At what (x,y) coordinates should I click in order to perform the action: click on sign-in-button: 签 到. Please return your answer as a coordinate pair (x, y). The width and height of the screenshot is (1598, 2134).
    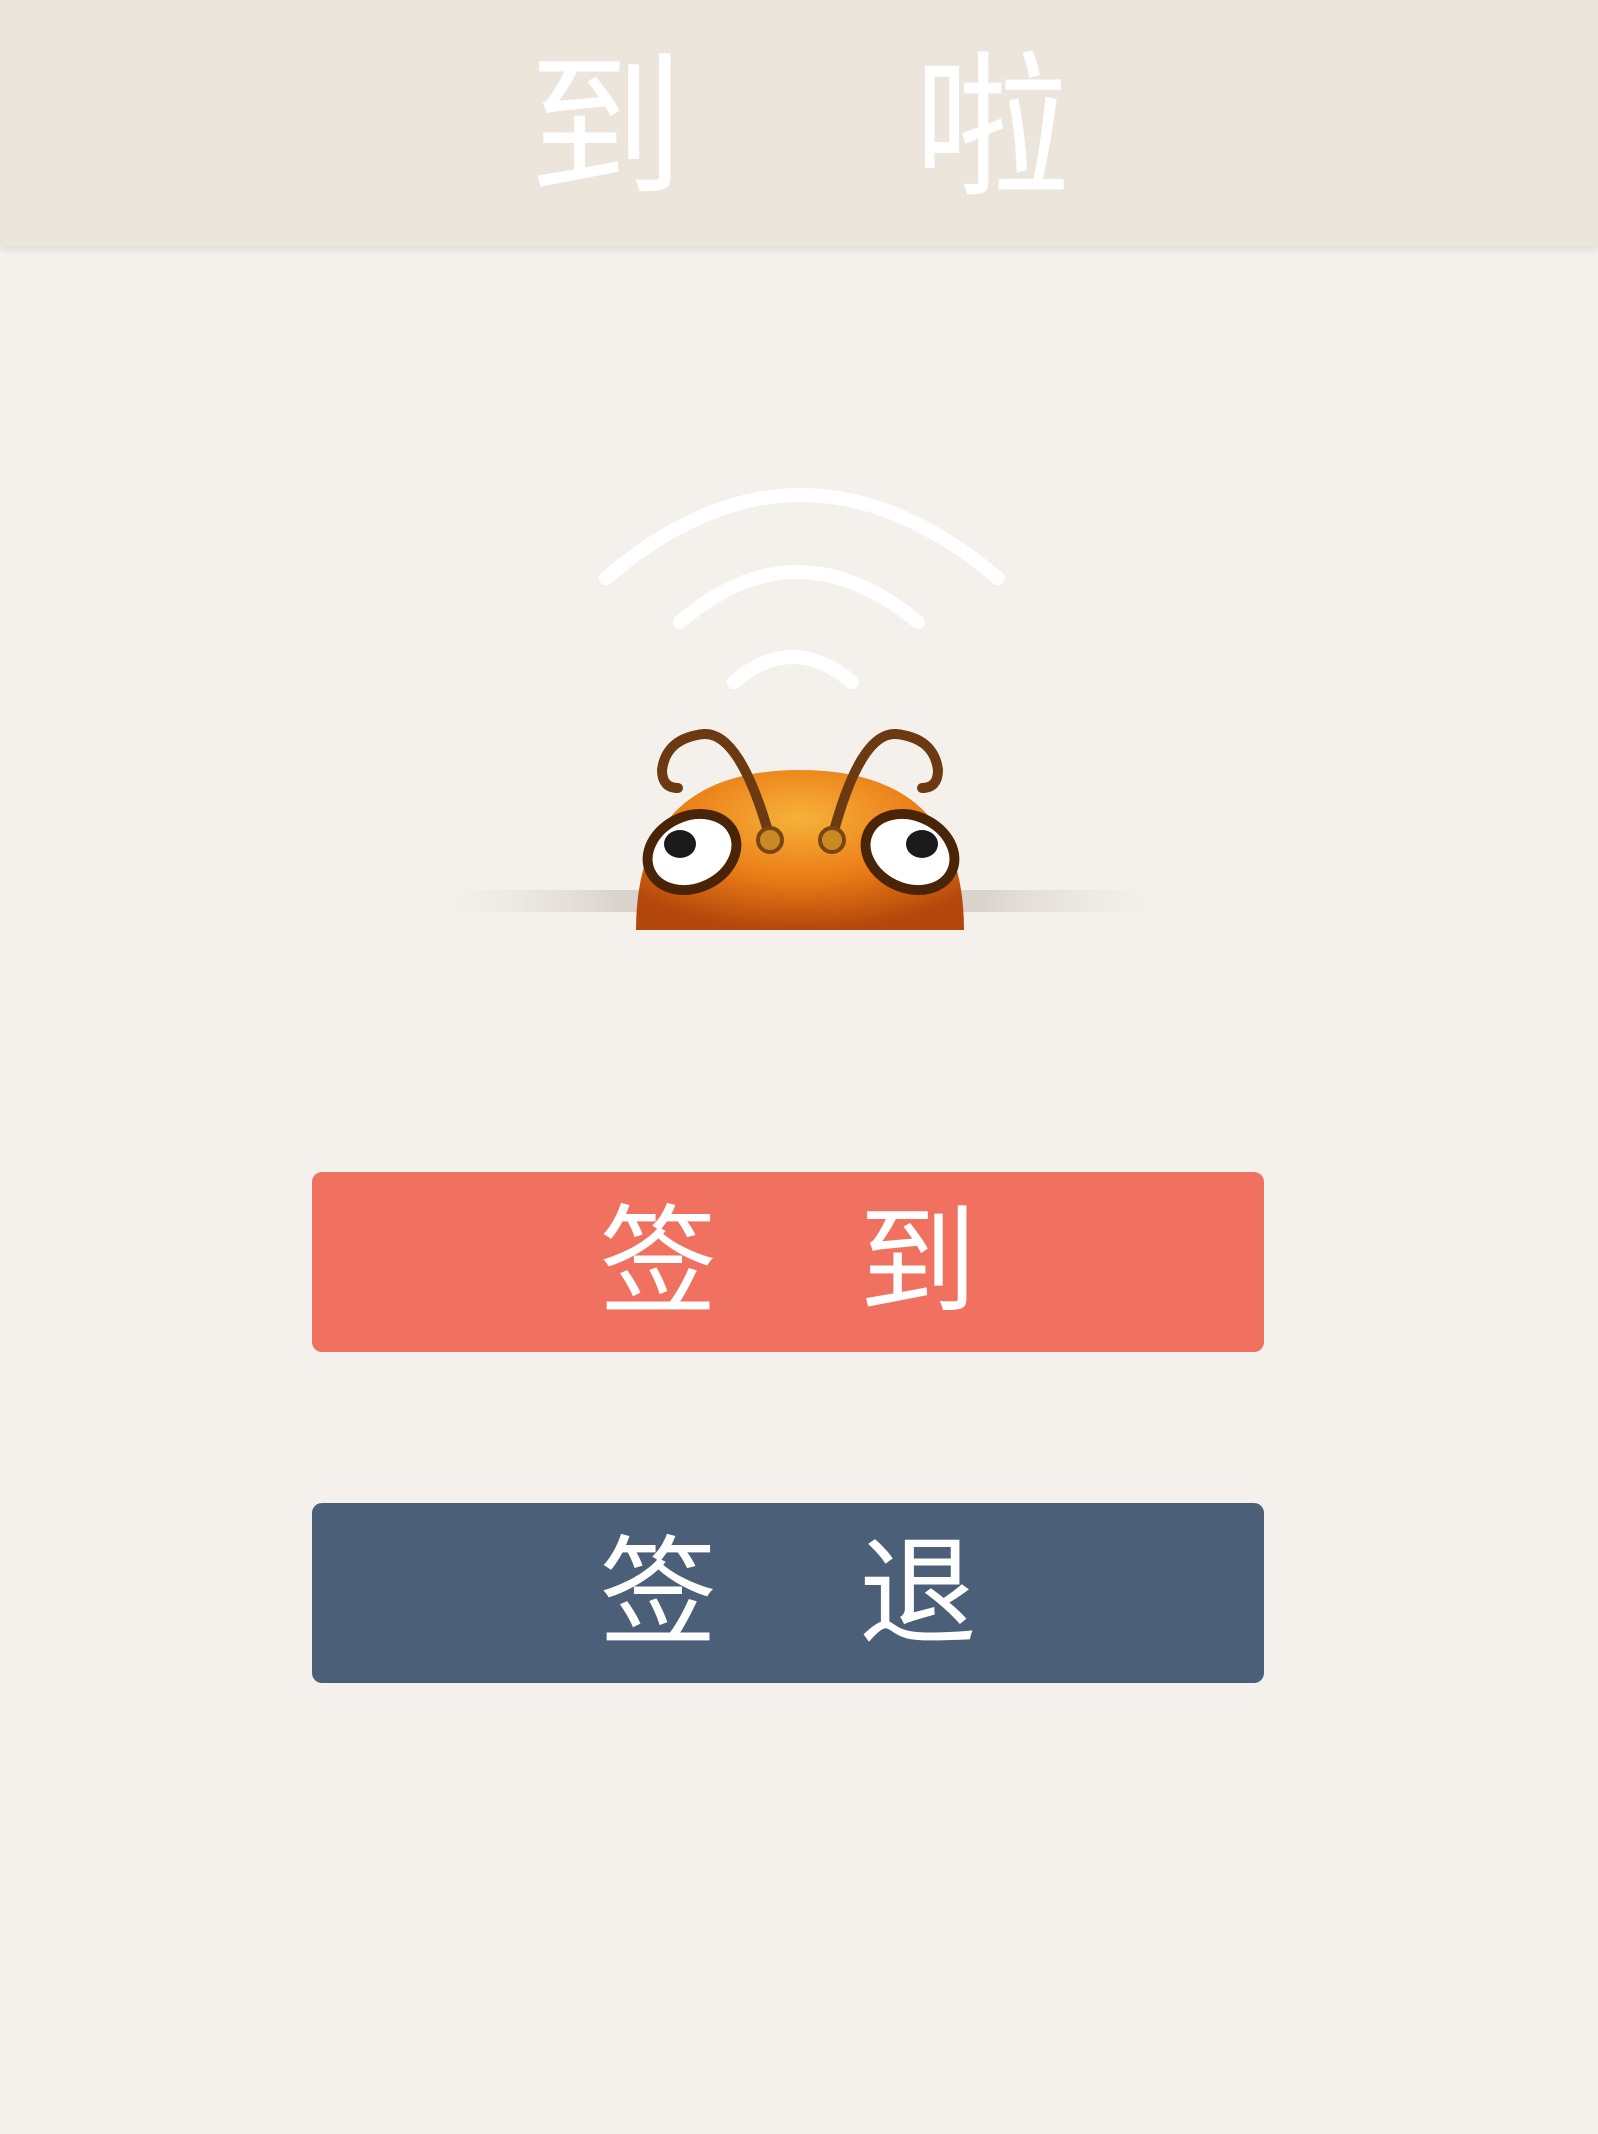
    Looking at the image, I should click on (788, 1262).